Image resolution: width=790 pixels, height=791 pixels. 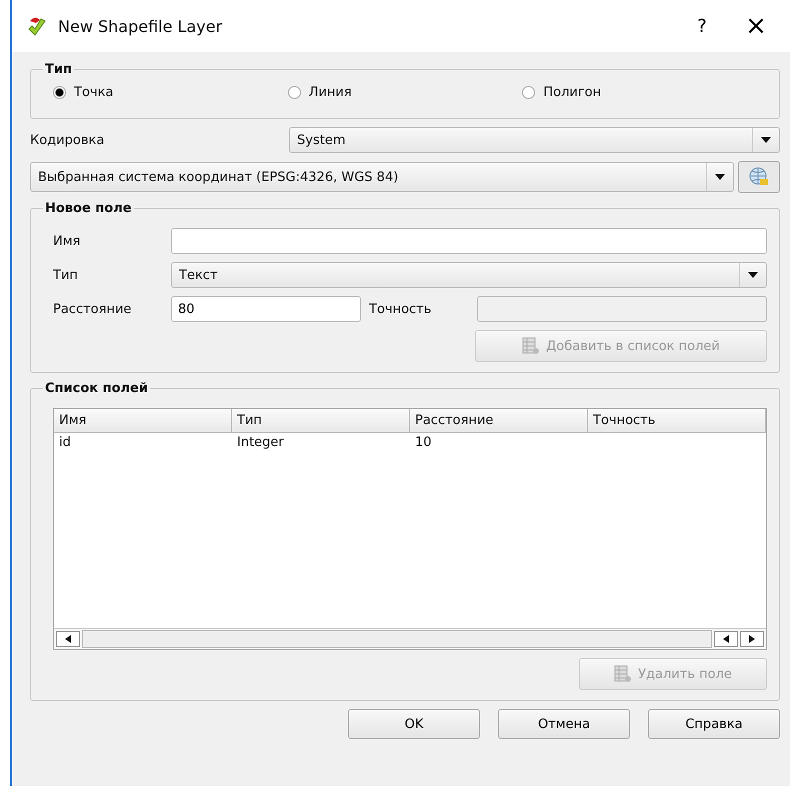 What do you see at coordinates (752, 639) in the screenshot?
I see `right-arrow-icon` at bounding box center [752, 639].